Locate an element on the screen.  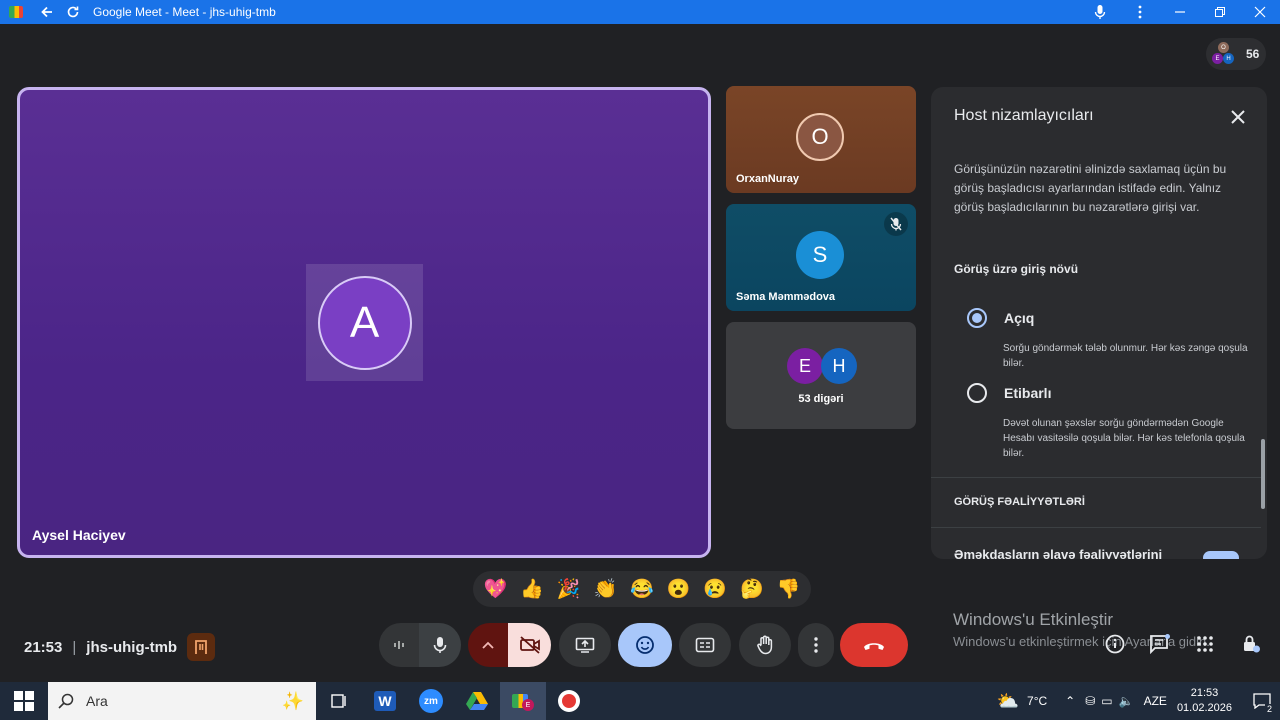
reaction-party-popper: 🎉 is located at coordinates (569, 589).